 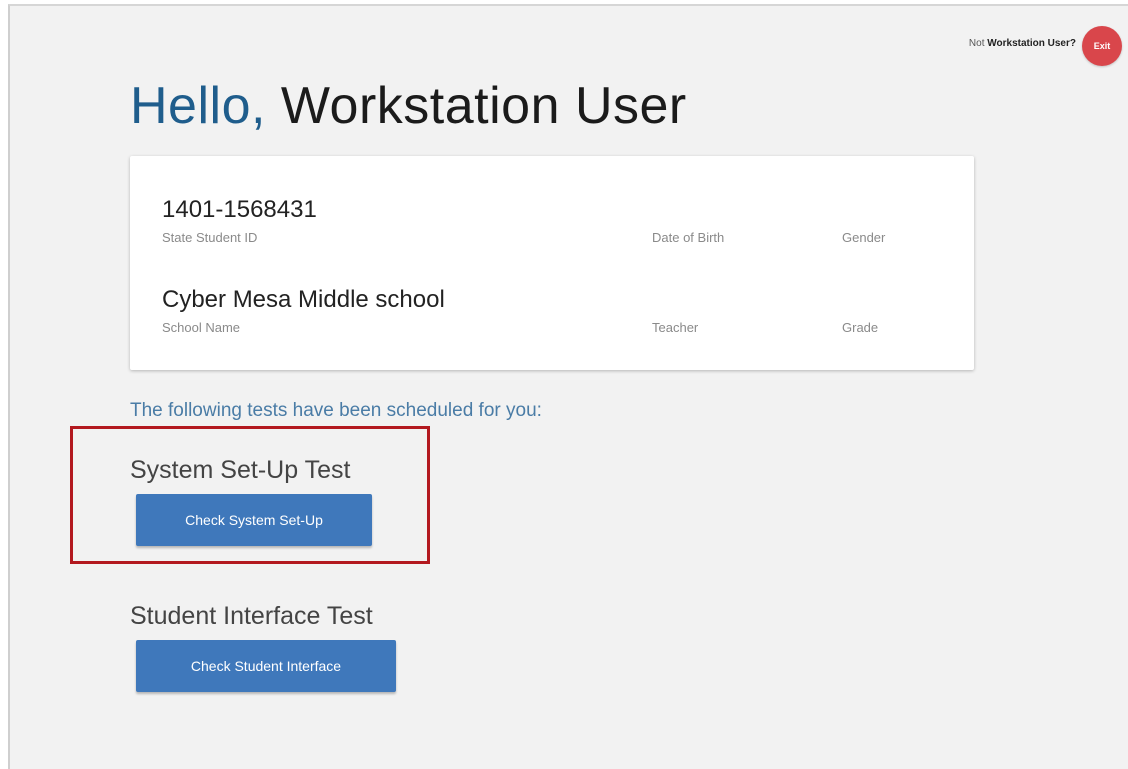 What do you see at coordinates (675, 327) in the screenshot?
I see `teacher-label: Teacher` at bounding box center [675, 327].